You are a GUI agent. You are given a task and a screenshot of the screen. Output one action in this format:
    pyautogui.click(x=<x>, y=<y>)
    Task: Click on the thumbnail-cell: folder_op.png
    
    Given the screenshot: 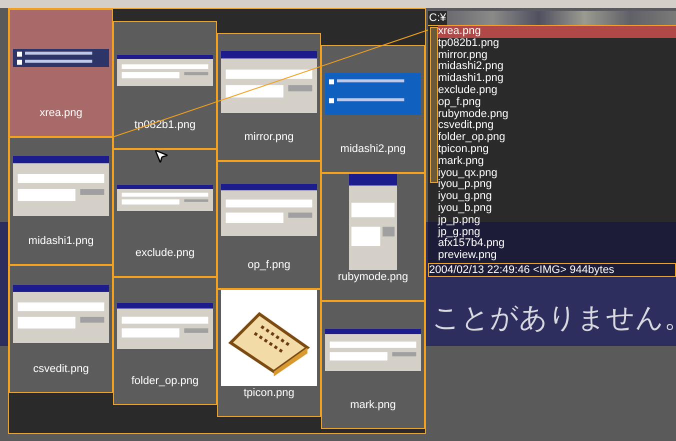 What is the action you would take?
    pyautogui.click(x=165, y=341)
    